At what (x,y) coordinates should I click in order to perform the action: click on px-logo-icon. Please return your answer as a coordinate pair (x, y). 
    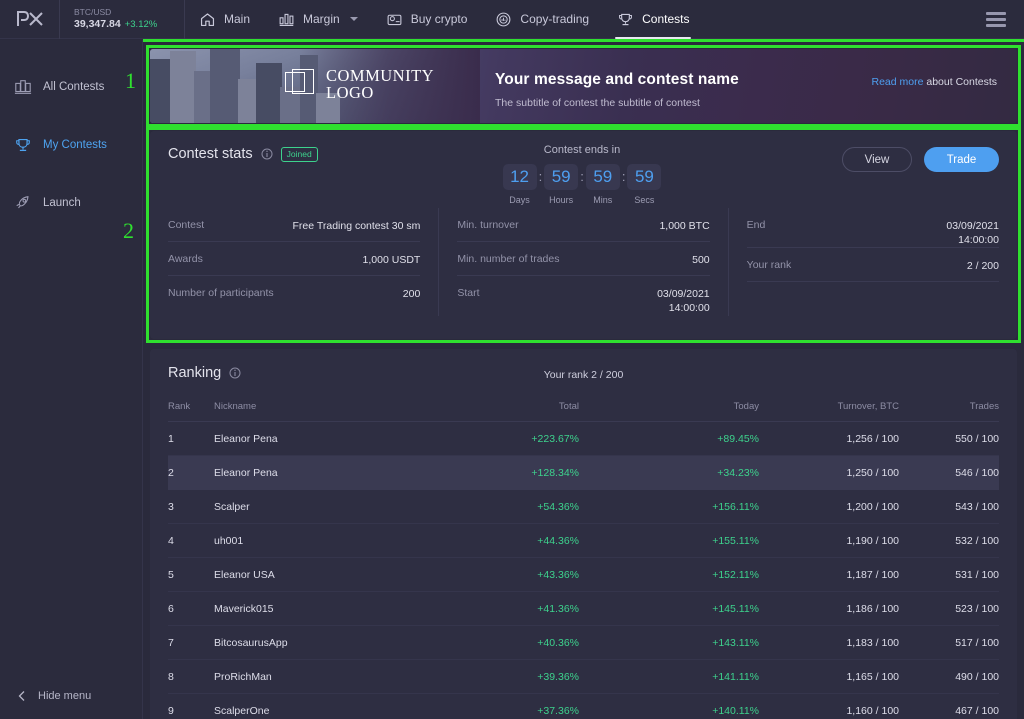
    Looking at the image, I should click on (29, 18).